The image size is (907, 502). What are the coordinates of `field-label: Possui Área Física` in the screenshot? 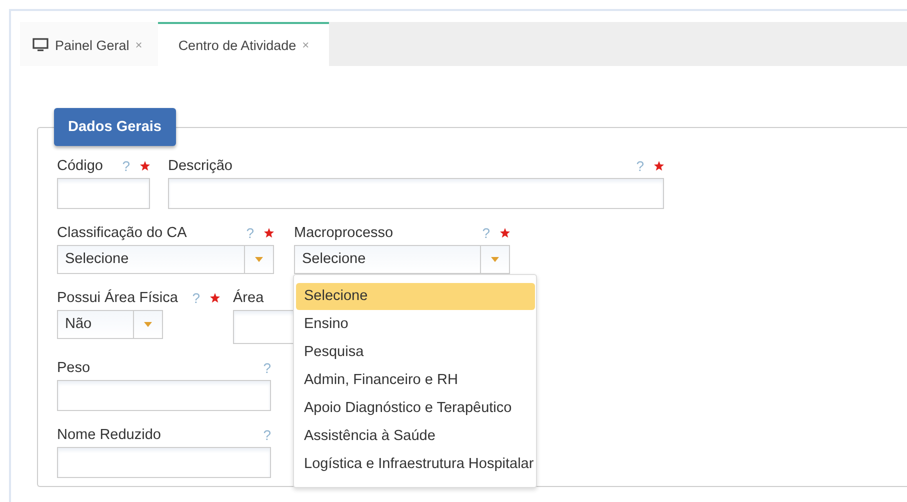 It's located at (117, 298).